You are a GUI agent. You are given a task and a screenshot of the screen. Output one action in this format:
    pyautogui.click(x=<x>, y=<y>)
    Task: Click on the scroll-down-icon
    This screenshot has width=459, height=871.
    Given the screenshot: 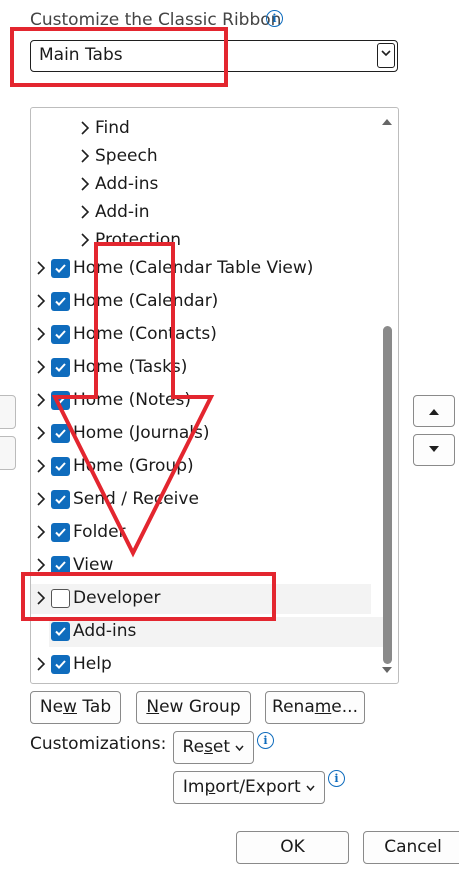 What is the action you would take?
    pyautogui.click(x=387, y=671)
    